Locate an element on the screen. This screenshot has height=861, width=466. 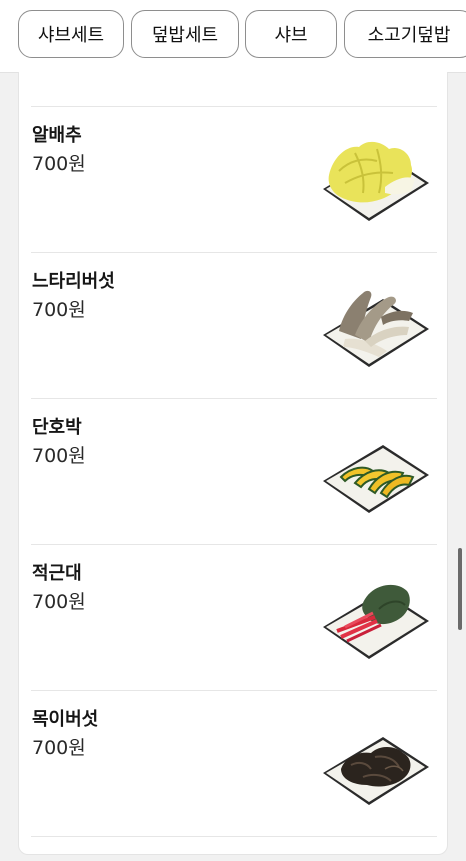
category-tab-label: 샤브 is located at coordinates (291, 35).